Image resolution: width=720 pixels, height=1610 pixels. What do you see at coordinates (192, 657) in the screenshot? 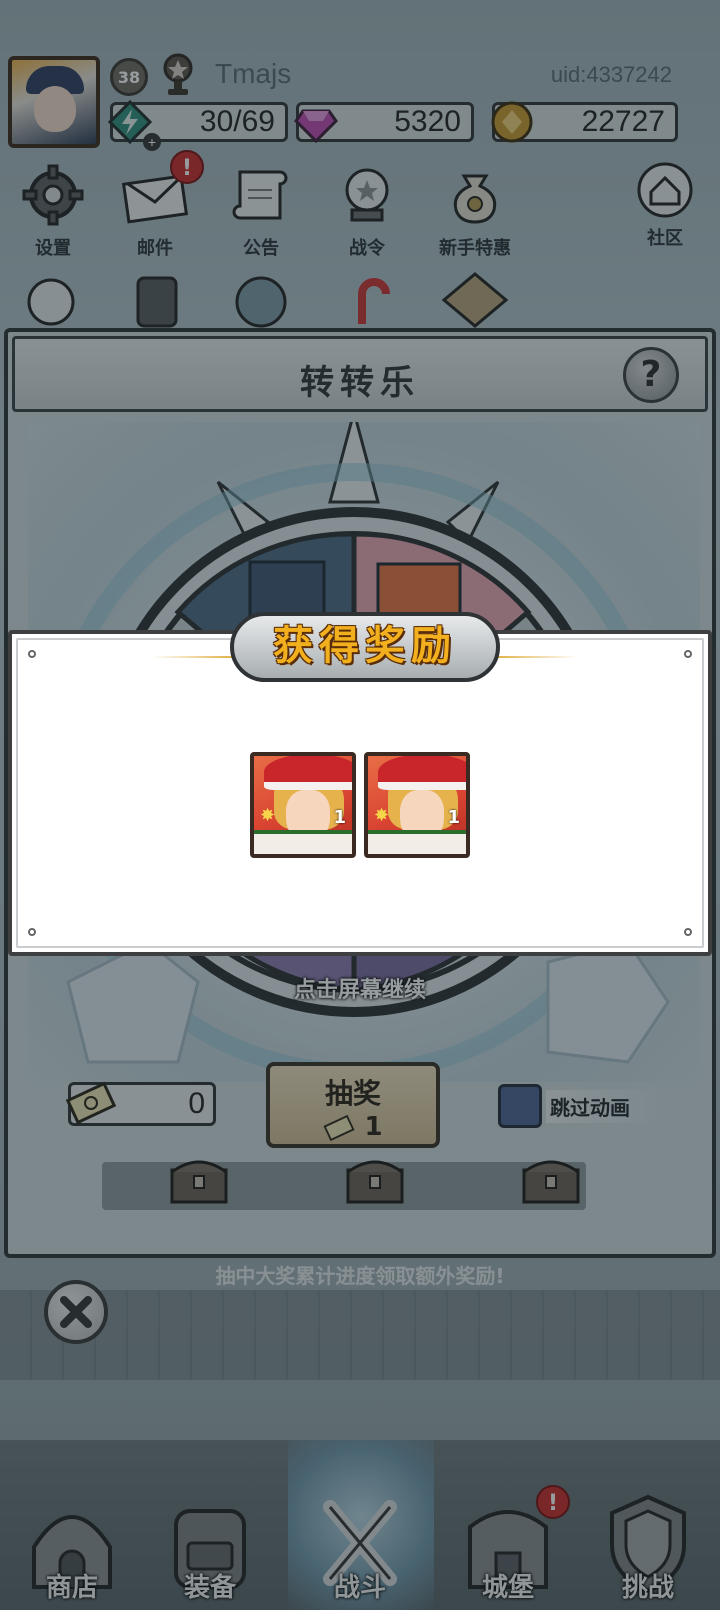
I see `title-ornament-left` at bounding box center [192, 657].